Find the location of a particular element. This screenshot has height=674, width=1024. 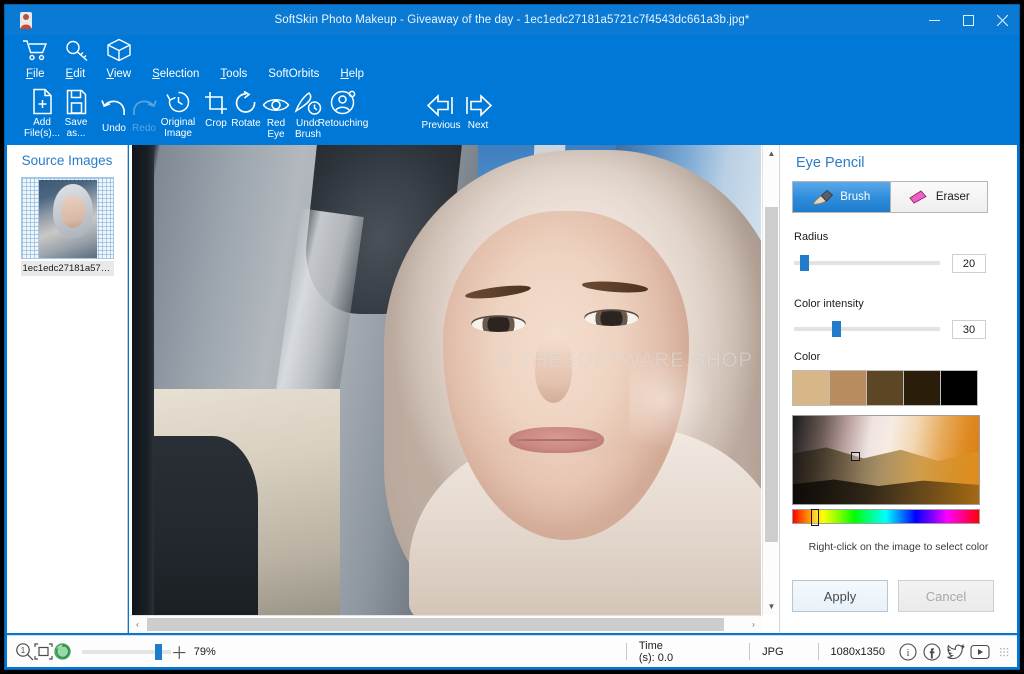

menu-label: SoftOrbits is located at coordinates (294, 74).